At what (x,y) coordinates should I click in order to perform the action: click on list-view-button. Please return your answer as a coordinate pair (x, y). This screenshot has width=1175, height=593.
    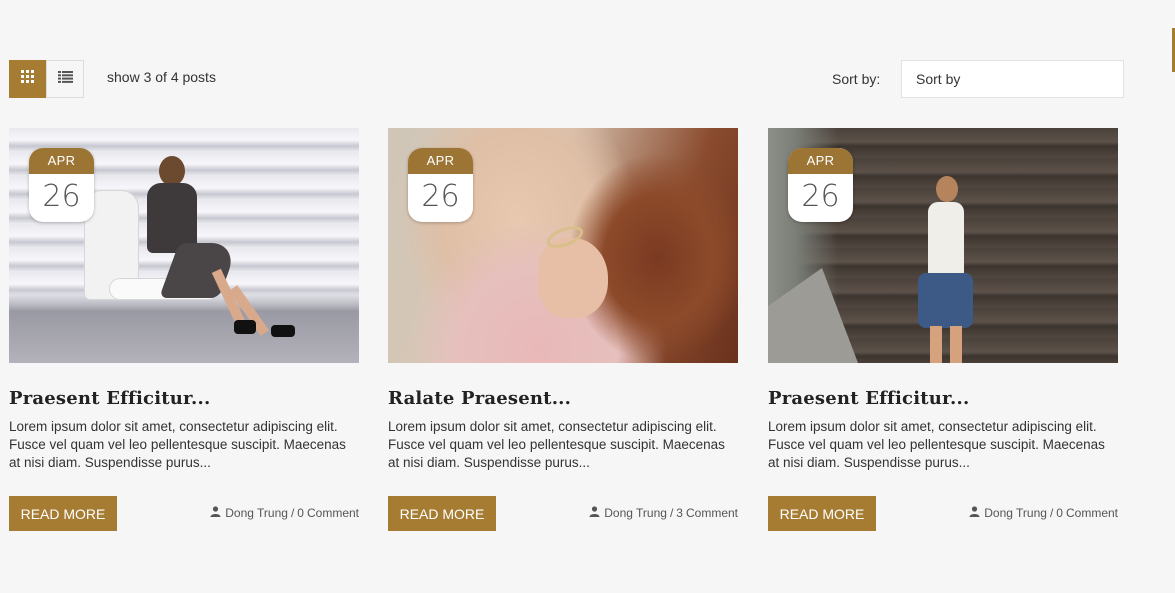
    Looking at the image, I should click on (65, 79).